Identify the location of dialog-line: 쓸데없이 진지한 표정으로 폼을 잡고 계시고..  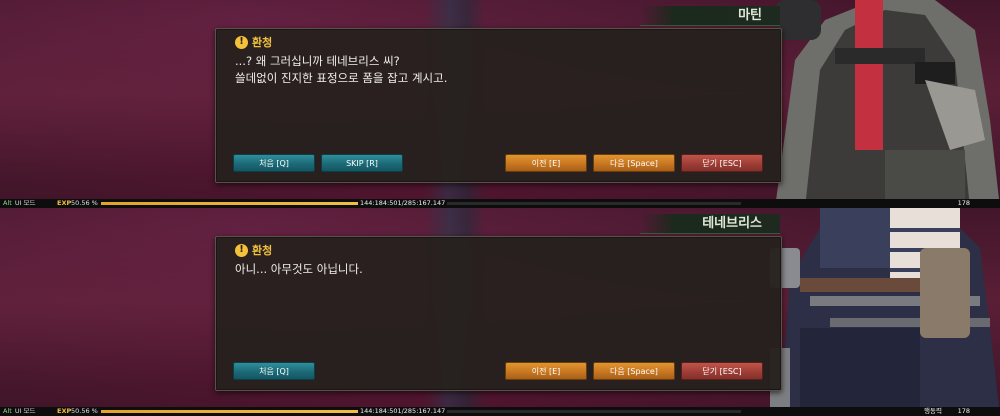
(341, 78).